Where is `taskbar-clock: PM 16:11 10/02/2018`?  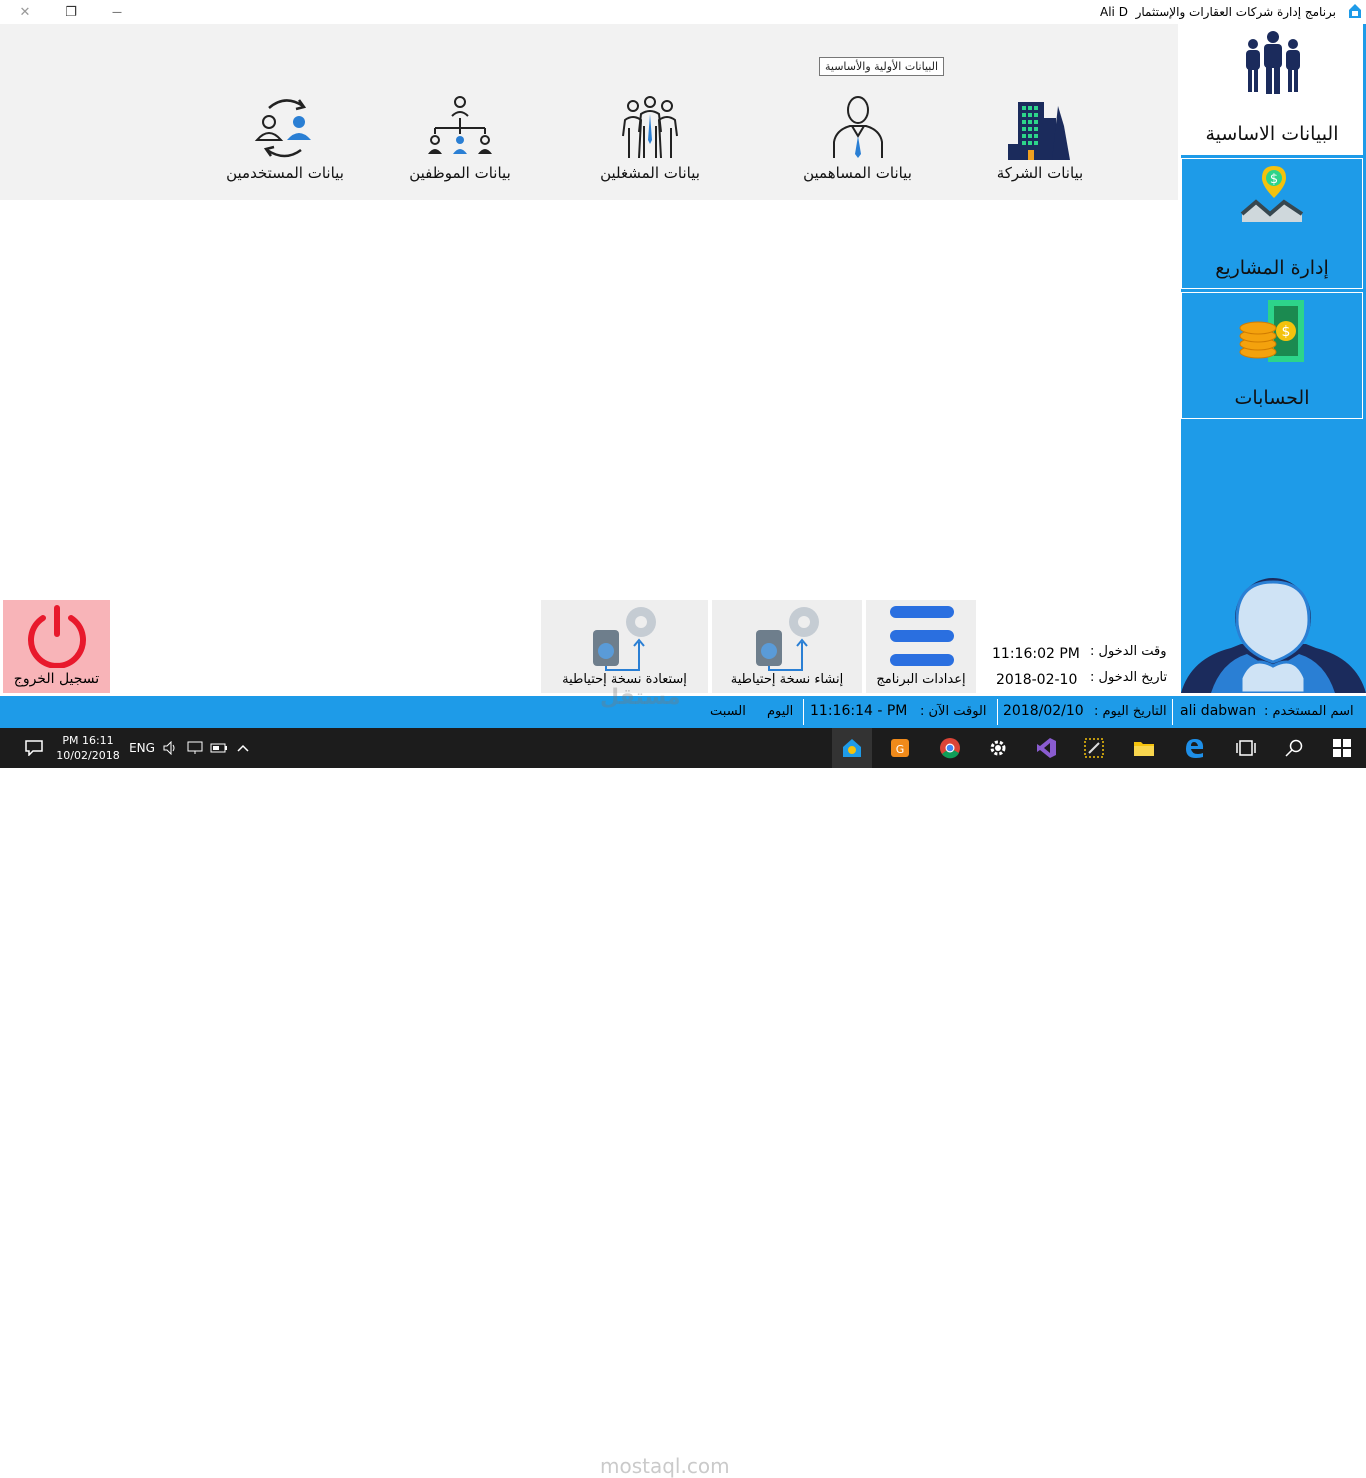
taskbar-clock: PM 16:11 10/02/2018 is located at coordinates (88, 748).